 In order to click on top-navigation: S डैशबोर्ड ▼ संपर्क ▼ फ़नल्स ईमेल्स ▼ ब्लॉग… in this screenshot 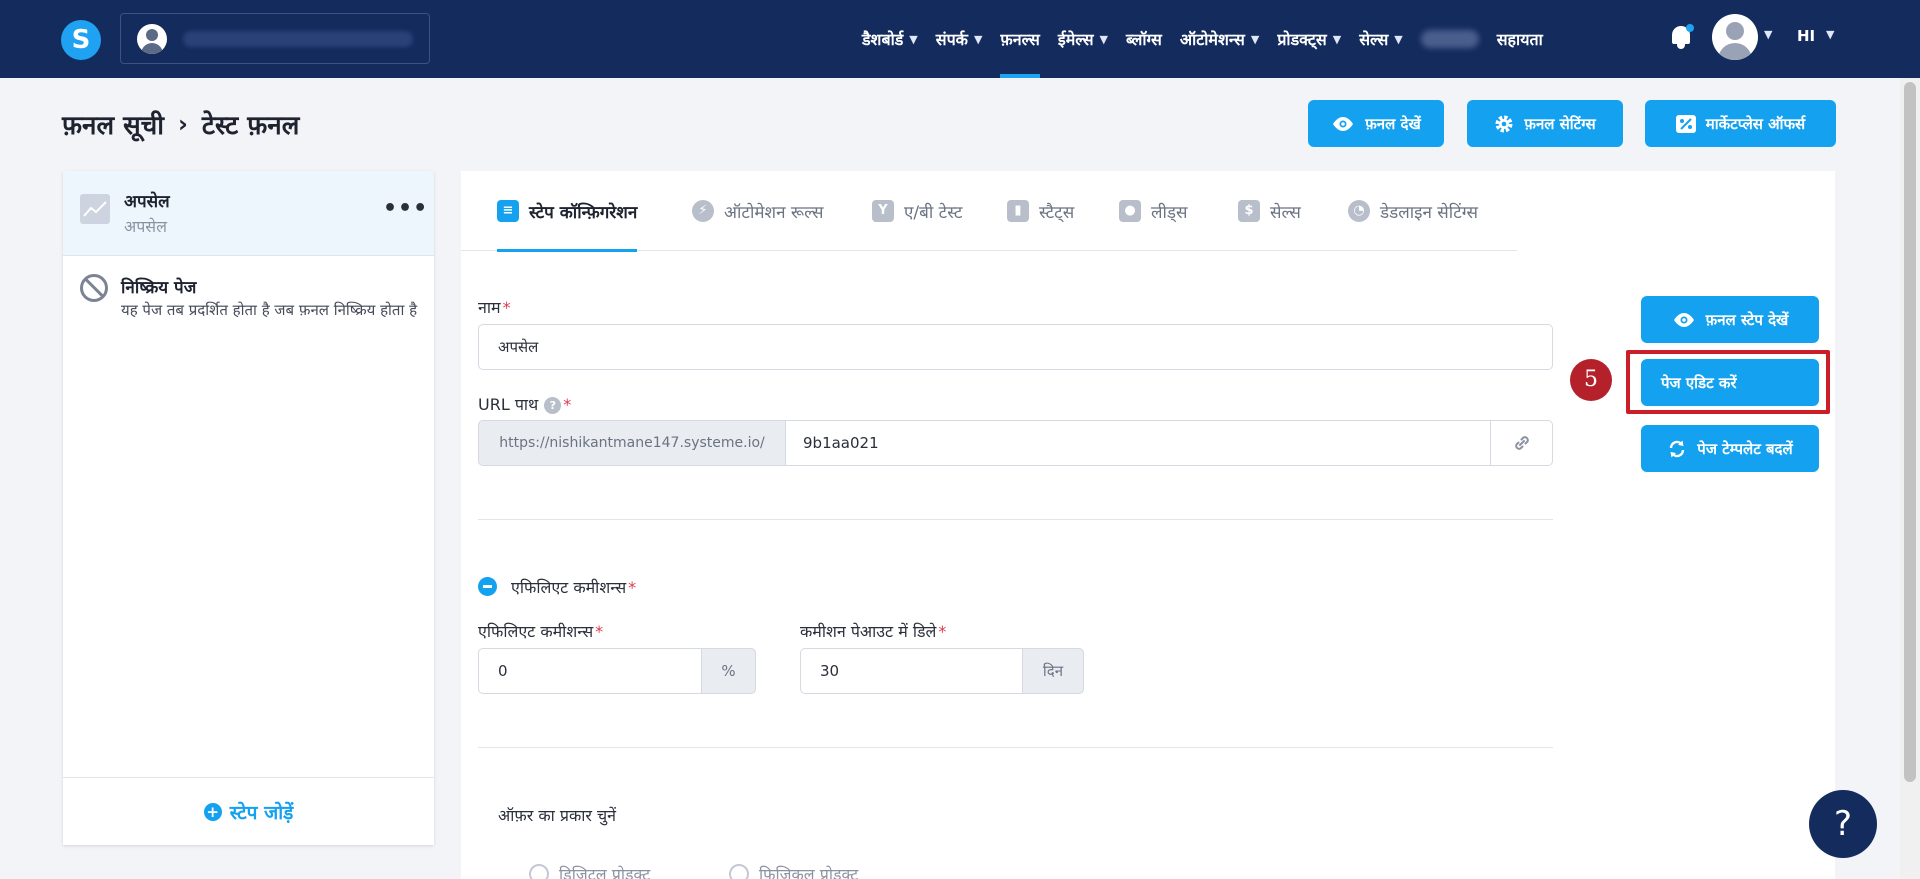, I will do `click(960, 39)`.